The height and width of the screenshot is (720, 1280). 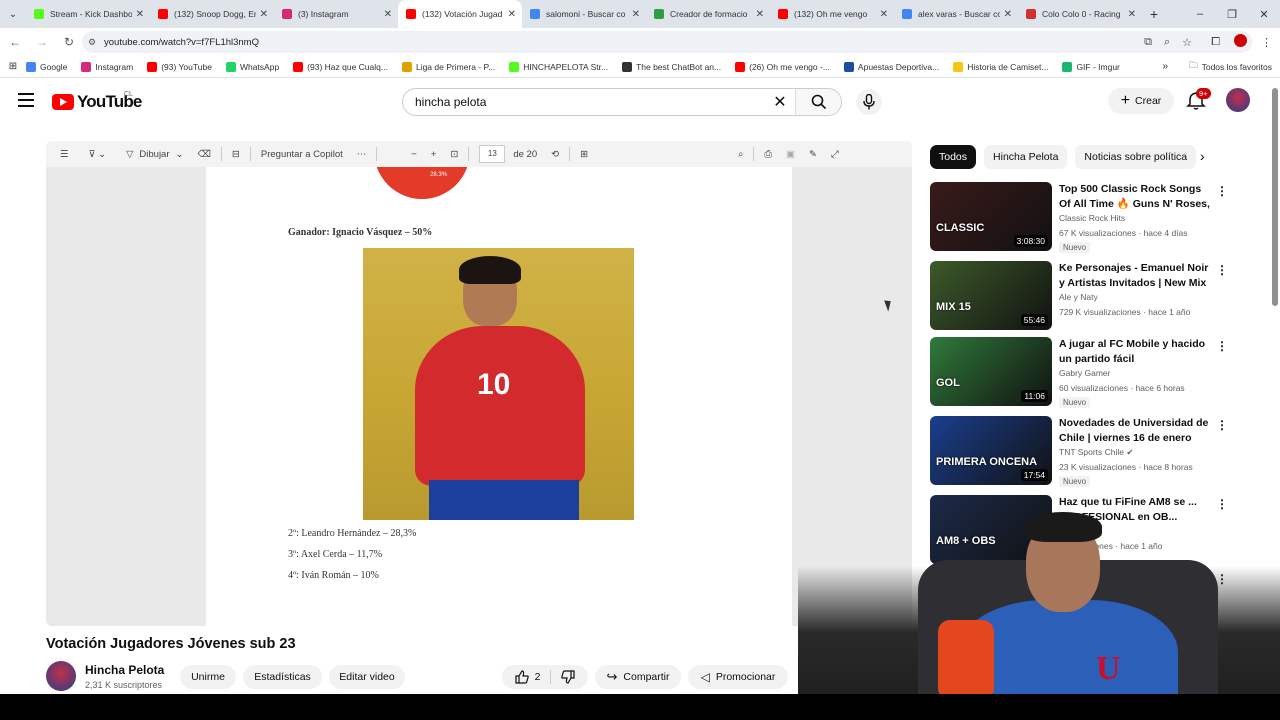 I want to click on draw-tool: ▽ Dibujar ⌄, so click(x=154, y=154).